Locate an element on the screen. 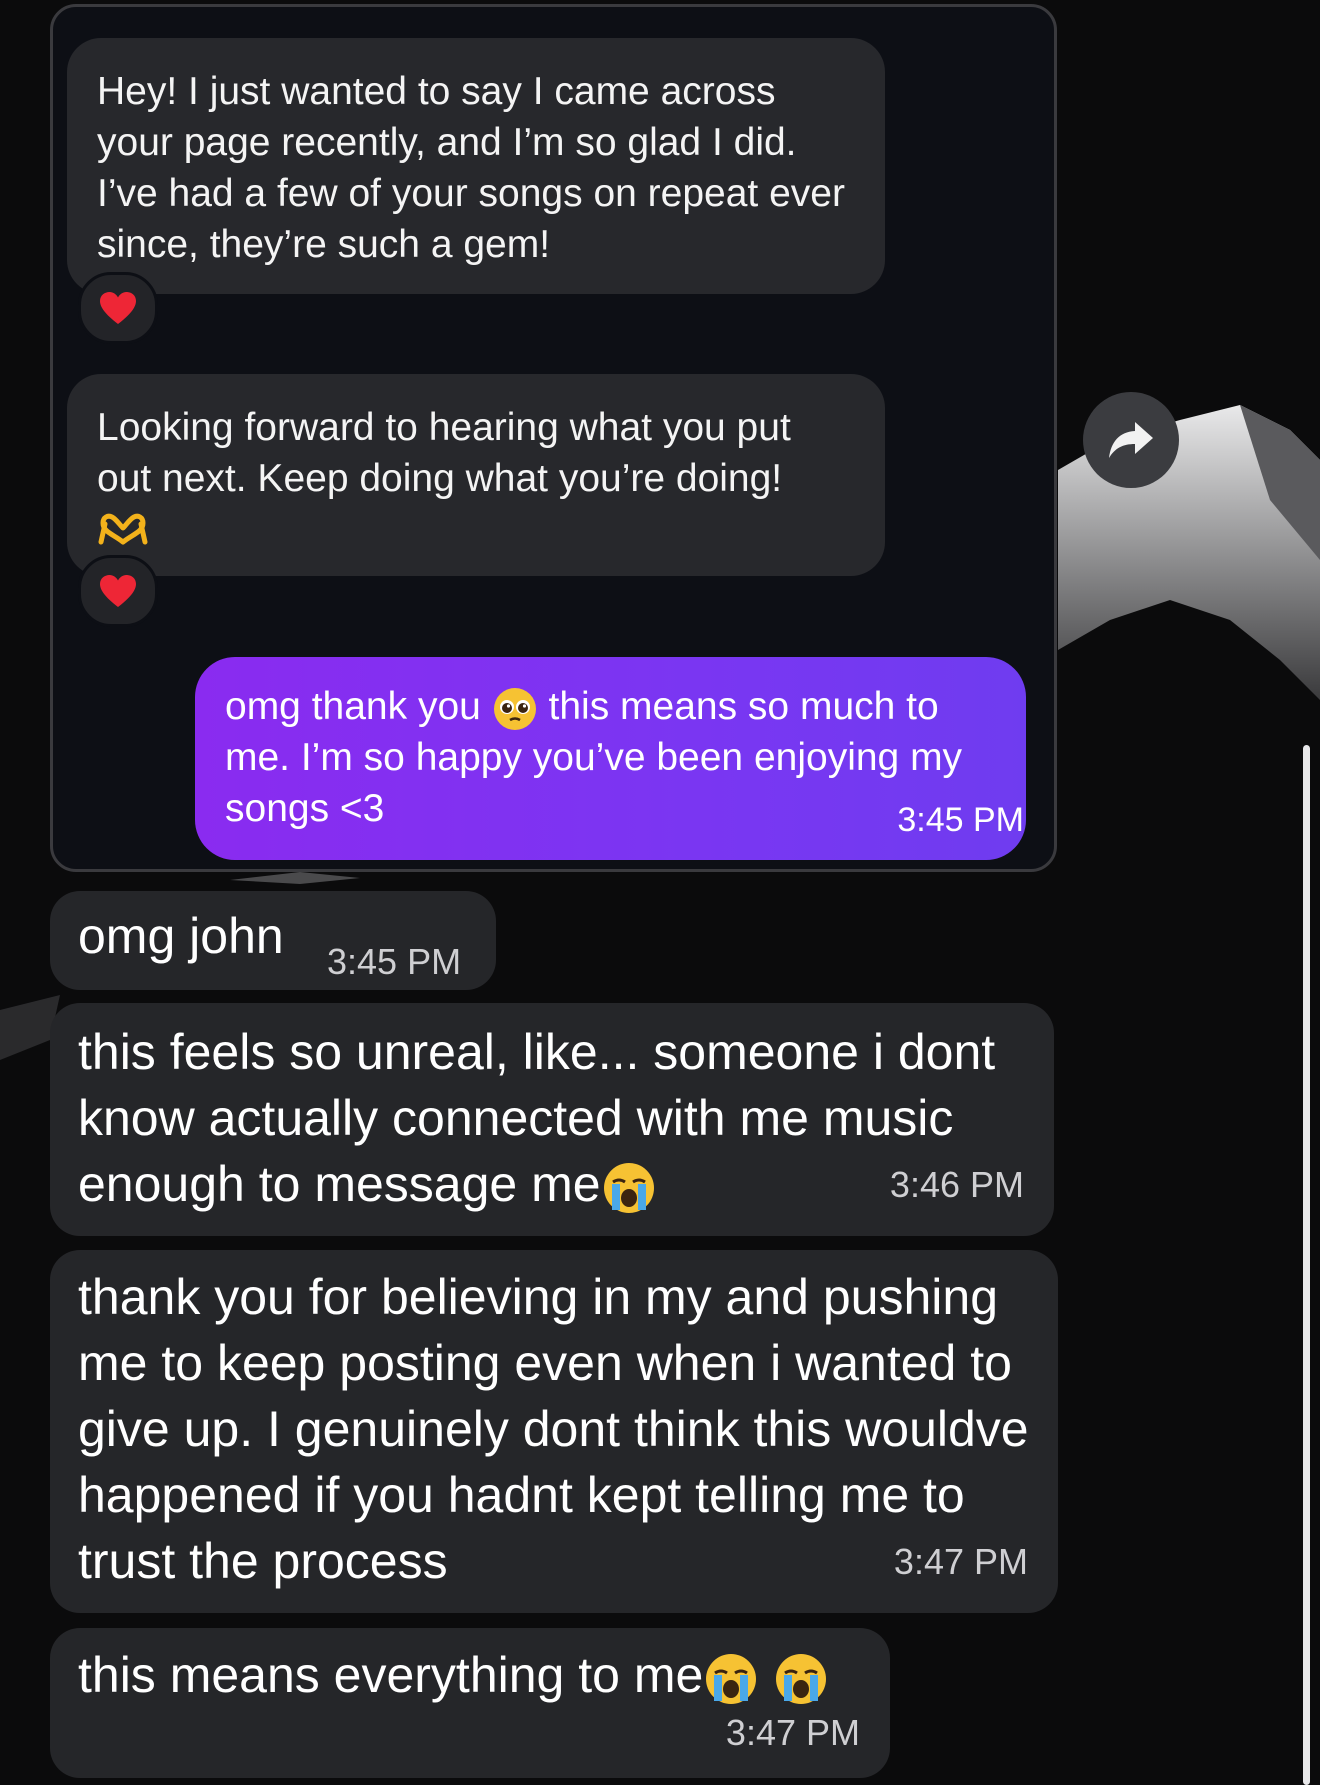  message-text: omg john is located at coordinates (181, 936).